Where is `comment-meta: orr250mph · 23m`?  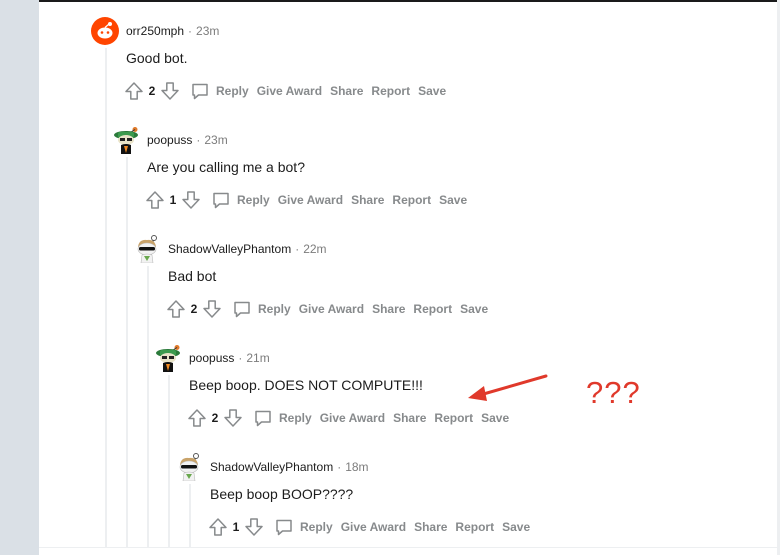 comment-meta: orr250mph · 23m is located at coordinates (172, 31).